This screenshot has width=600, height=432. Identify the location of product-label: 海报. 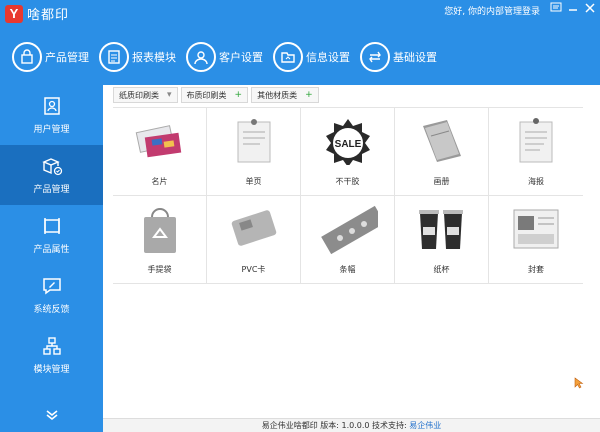
(536, 181).